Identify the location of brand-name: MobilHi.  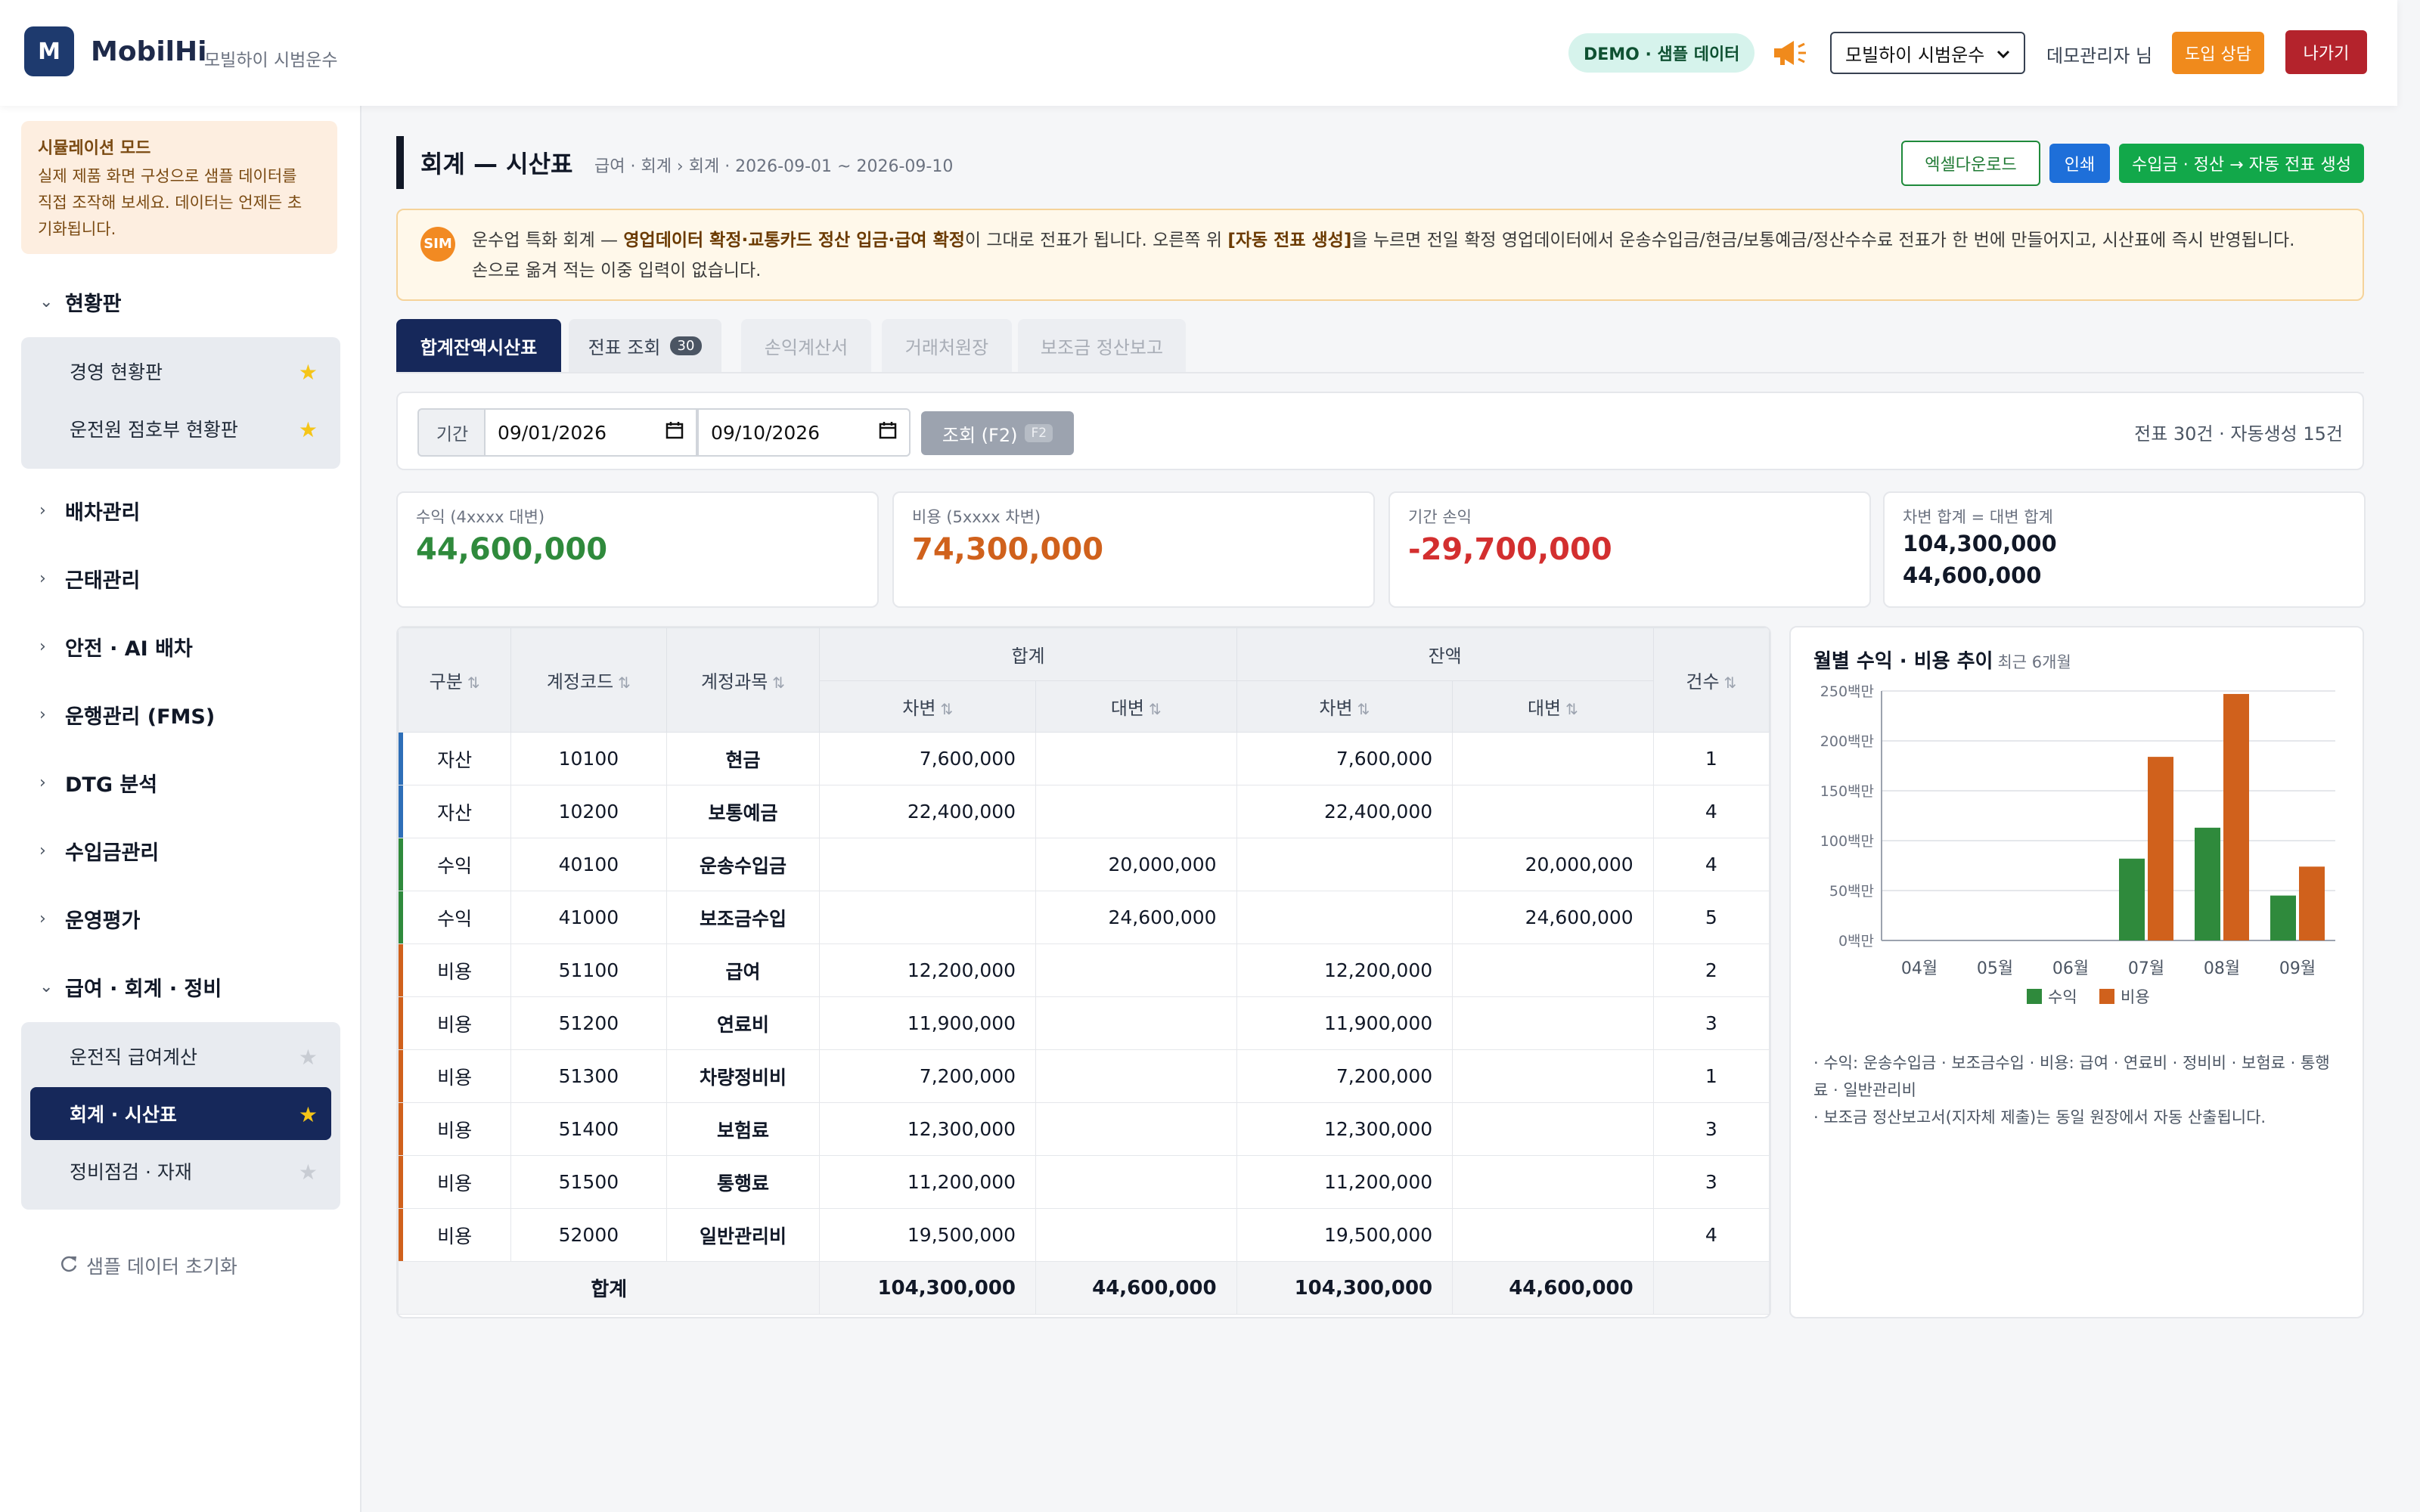
(148, 52).